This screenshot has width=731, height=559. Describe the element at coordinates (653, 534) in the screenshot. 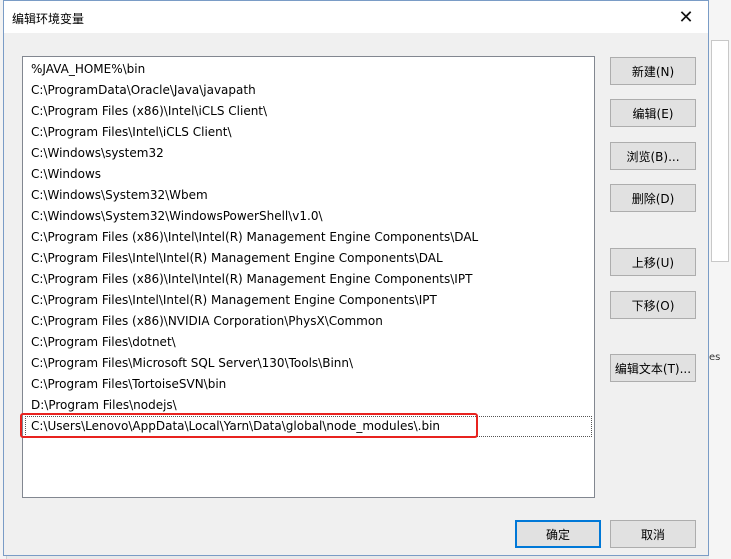

I see `cancel-button: 取消` at that location.